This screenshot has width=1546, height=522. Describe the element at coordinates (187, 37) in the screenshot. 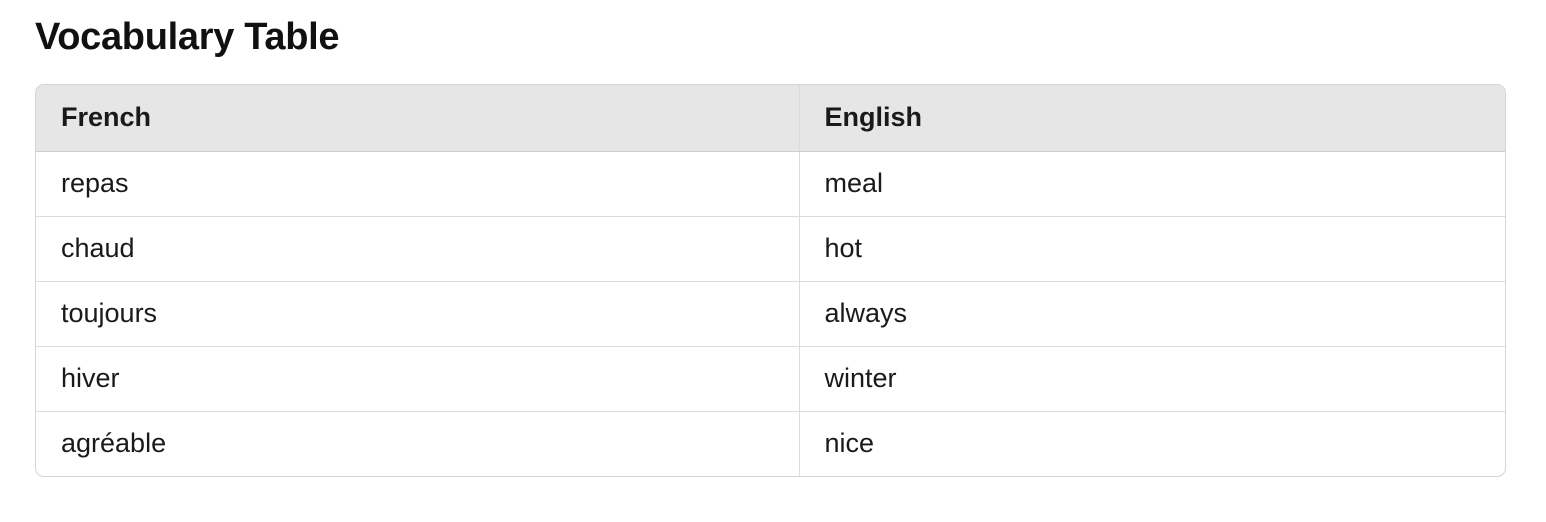

I see `page-title: Vocabulary Table` at that location.